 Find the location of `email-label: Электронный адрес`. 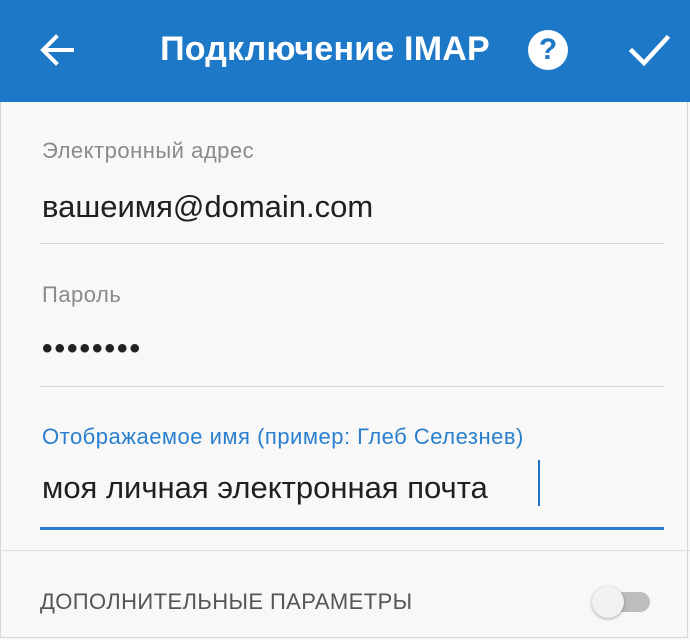

email-label: Электронный адрес is located at coordinates (148, 150).